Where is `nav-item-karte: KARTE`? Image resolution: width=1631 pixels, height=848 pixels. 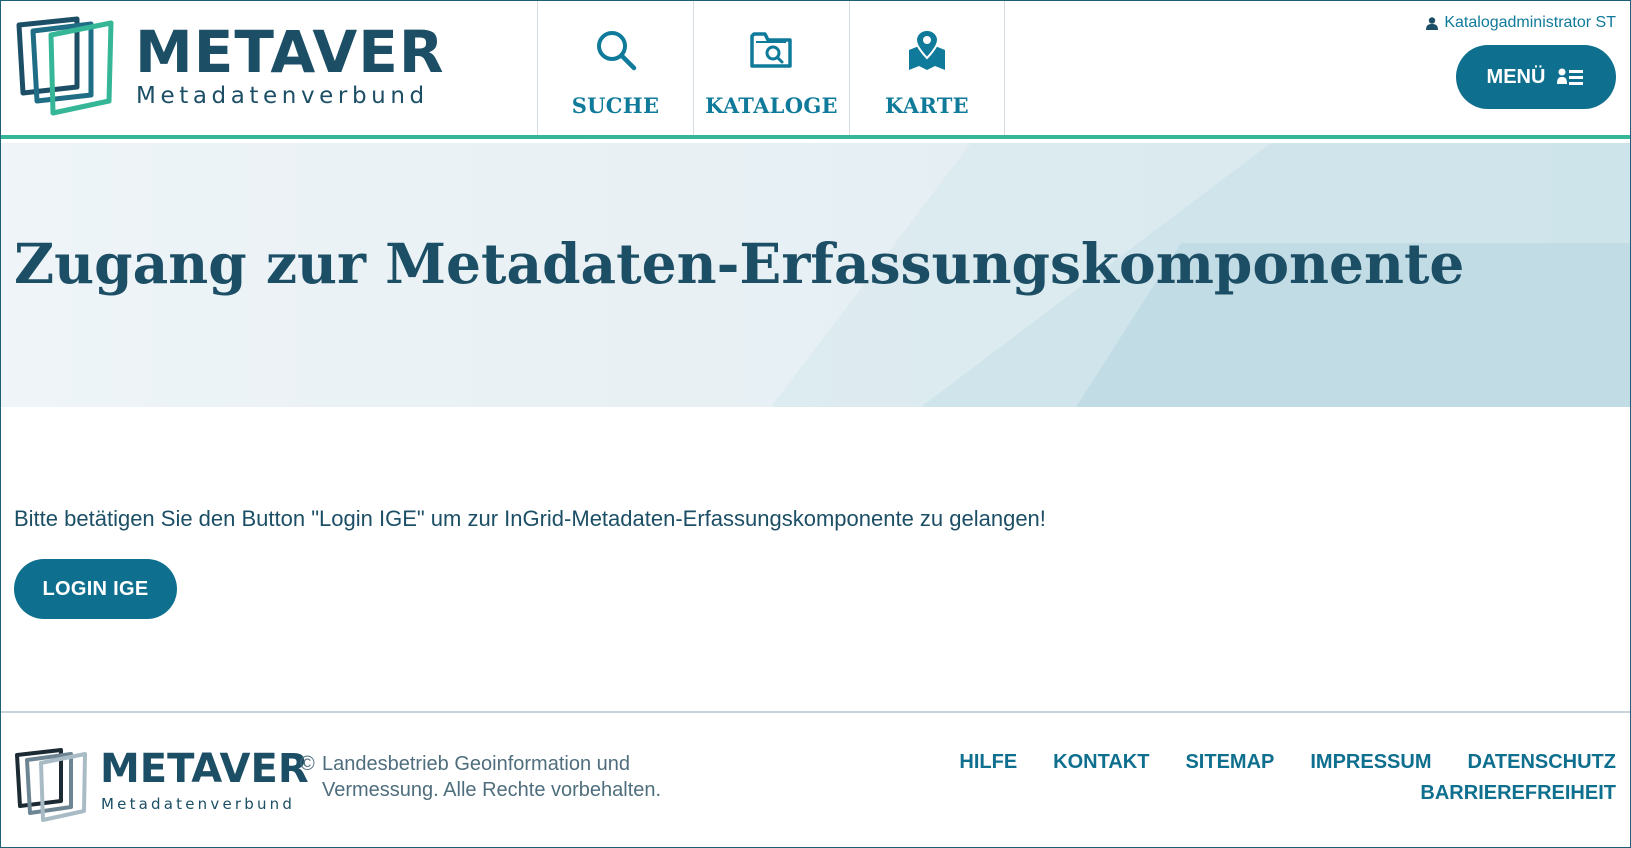 nav-item-karte: KARTE is located at coordinates (927, 68).